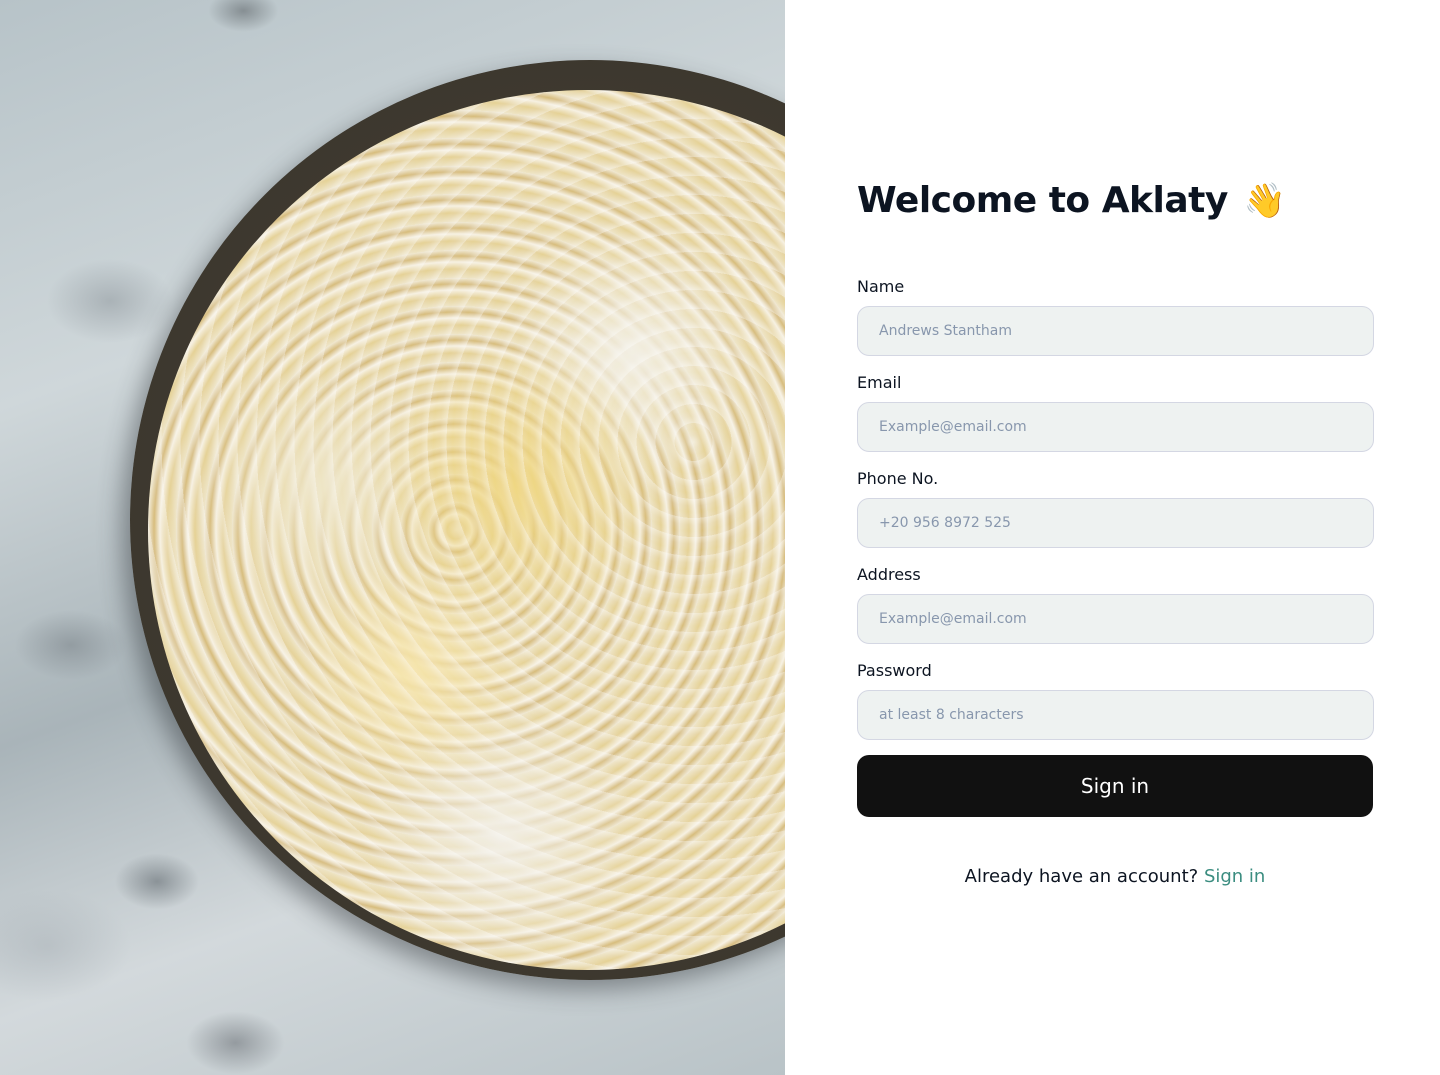  I want to click on name-field: Name, so click(1115, 316).